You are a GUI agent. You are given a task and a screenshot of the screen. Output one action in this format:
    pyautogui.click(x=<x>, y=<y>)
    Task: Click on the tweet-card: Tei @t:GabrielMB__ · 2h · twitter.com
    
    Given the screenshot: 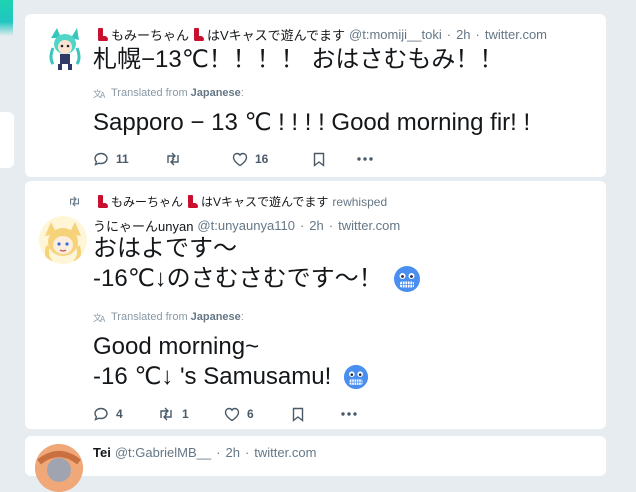 What is the action you would take?
    pyautogui.click(x=315, y=464)
    